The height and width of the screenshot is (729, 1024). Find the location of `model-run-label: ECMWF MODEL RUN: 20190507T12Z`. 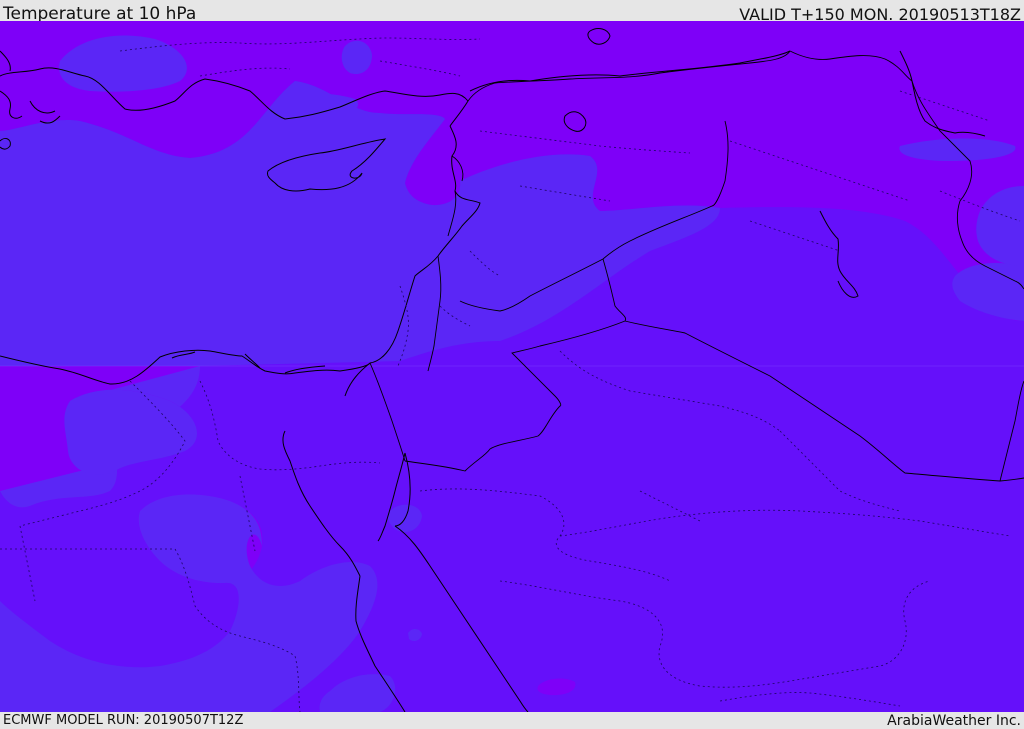

model-run-label: ECMWF MODEL RUN: 20190507T12Z is located at coordinates (123, 720).